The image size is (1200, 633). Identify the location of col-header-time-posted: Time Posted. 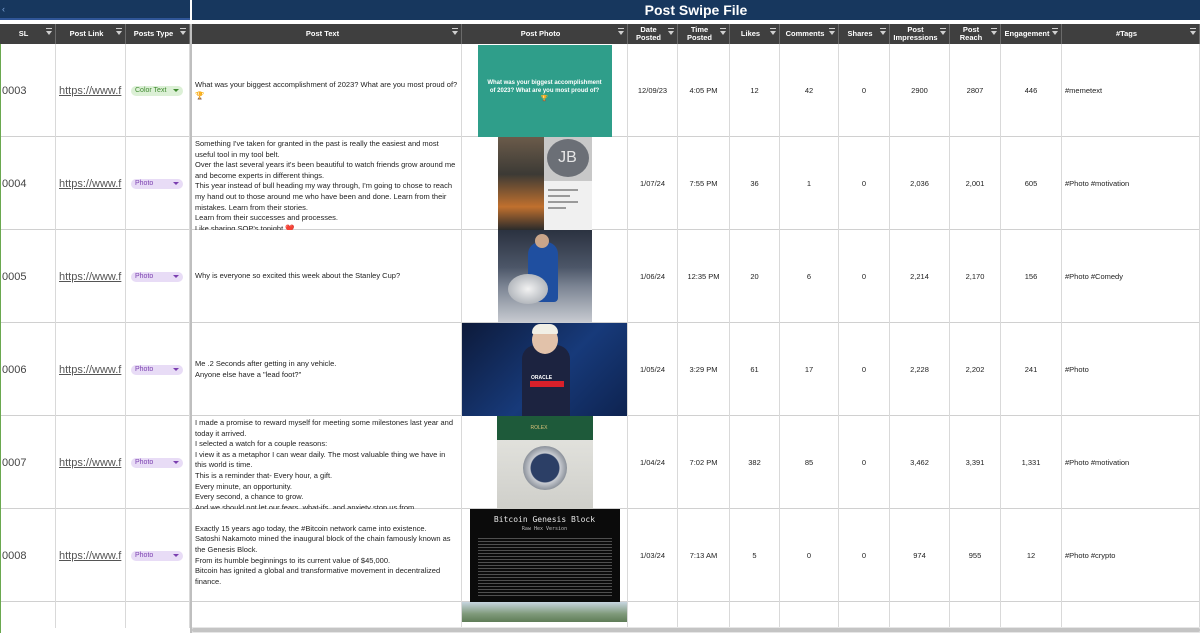
(704, 34).